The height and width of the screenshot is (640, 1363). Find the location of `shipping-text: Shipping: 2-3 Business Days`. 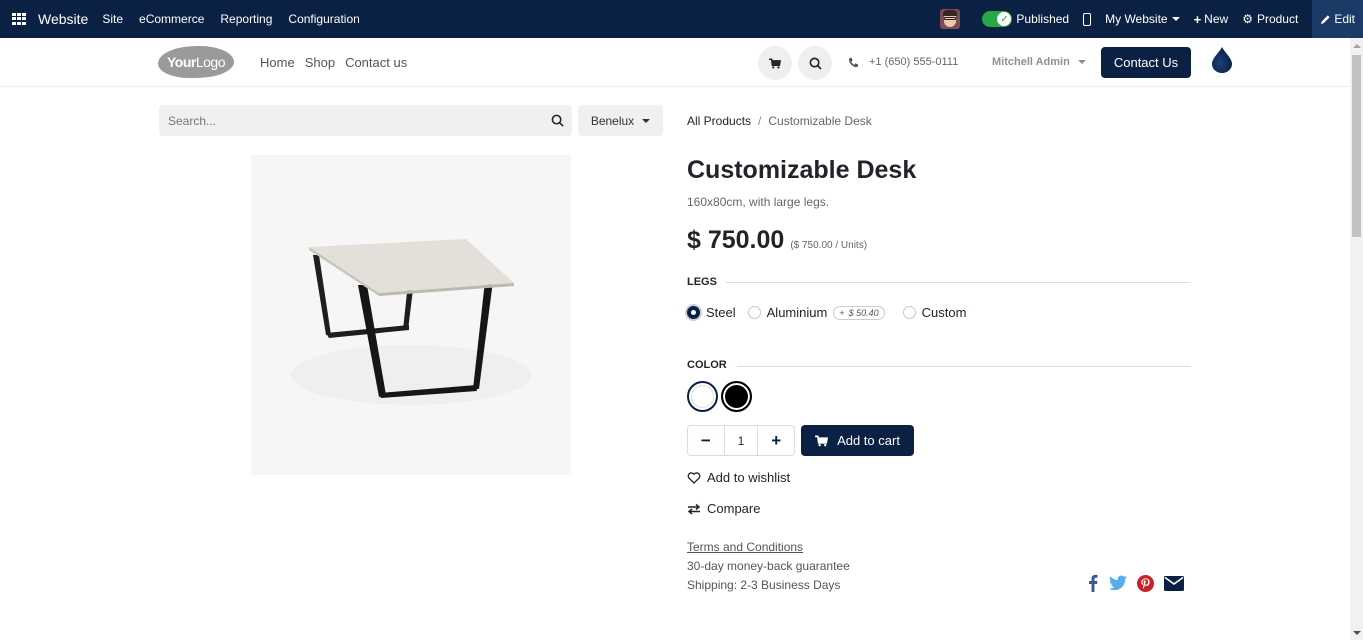

shipping-text: Shipping: 2-3 Business Days is located at coordinates (764, 585).